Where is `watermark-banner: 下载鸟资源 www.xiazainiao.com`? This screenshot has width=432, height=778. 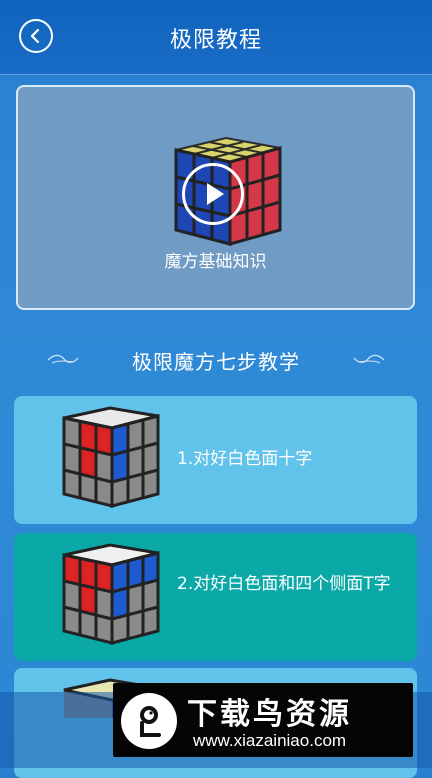
watermark-banner: 下载鸟资源 www.xiazainiao.com is located at coordinates (263, 720).